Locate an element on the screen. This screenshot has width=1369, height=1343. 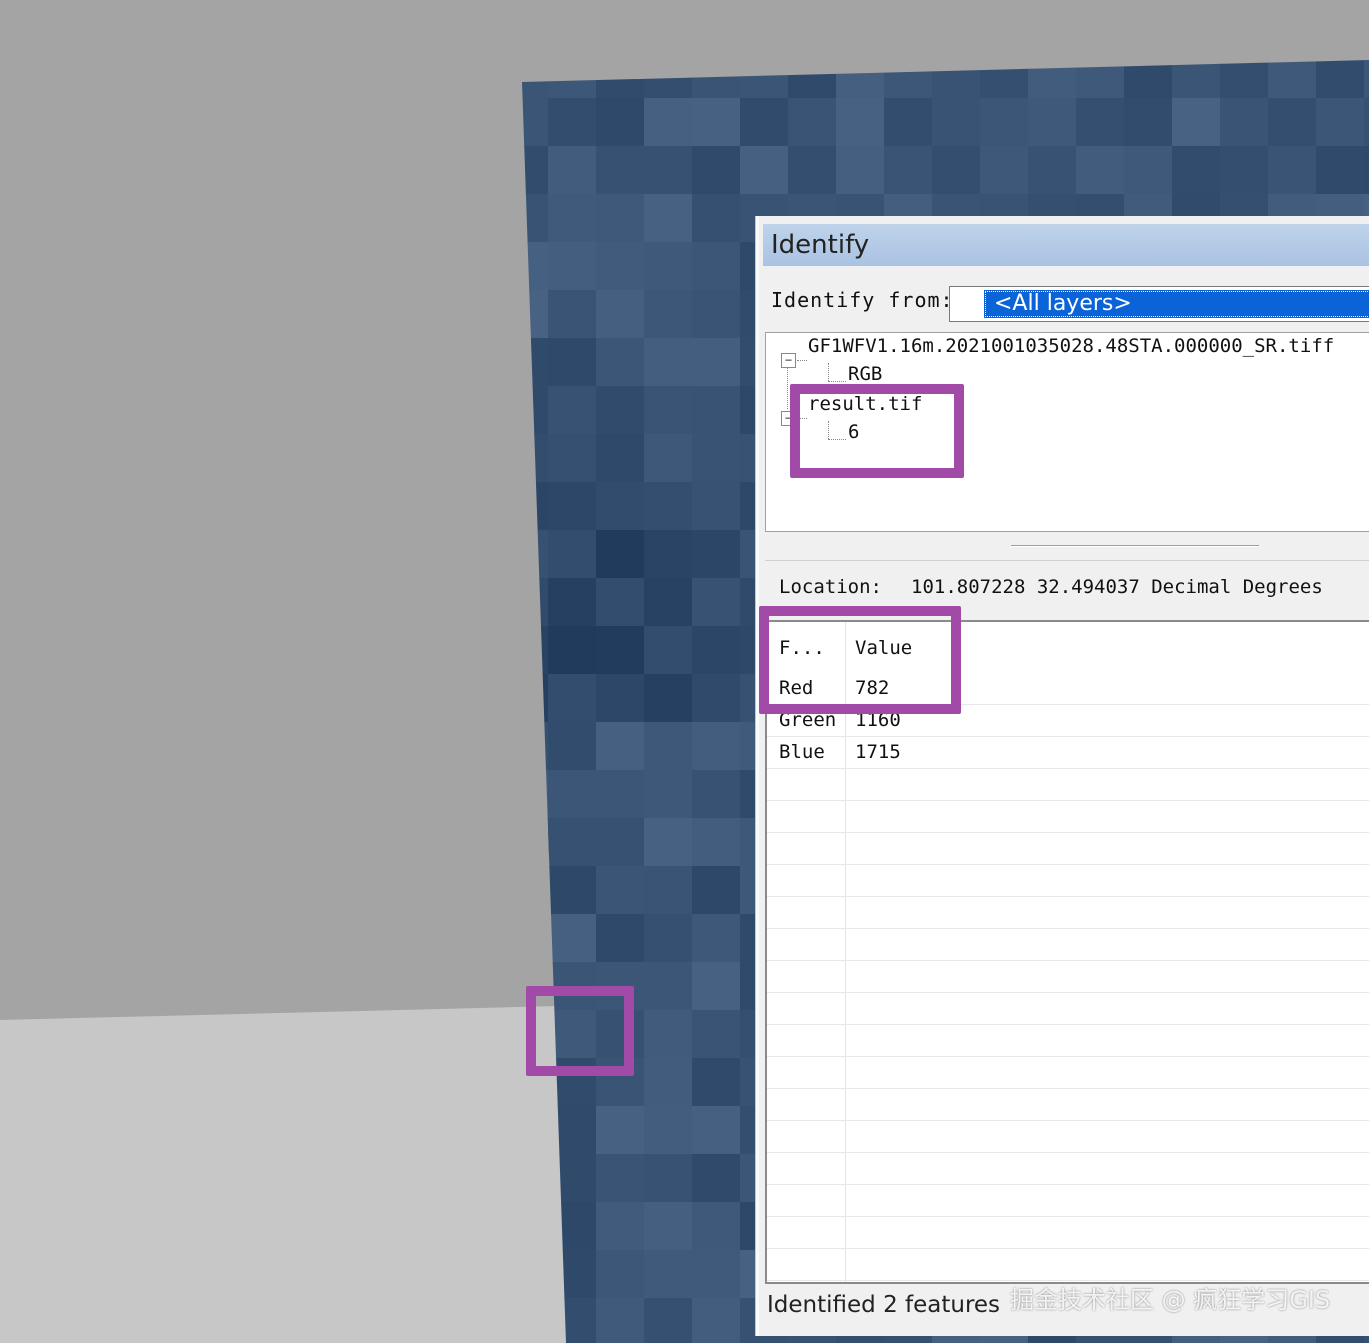
table-row: Blue 1715 is located at coordinates (1068, 752).